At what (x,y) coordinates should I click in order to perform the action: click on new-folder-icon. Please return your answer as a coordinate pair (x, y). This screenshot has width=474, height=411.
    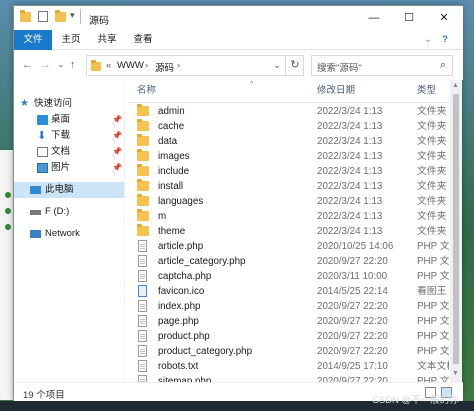
    Looking at the image, I should click on (60, 16).